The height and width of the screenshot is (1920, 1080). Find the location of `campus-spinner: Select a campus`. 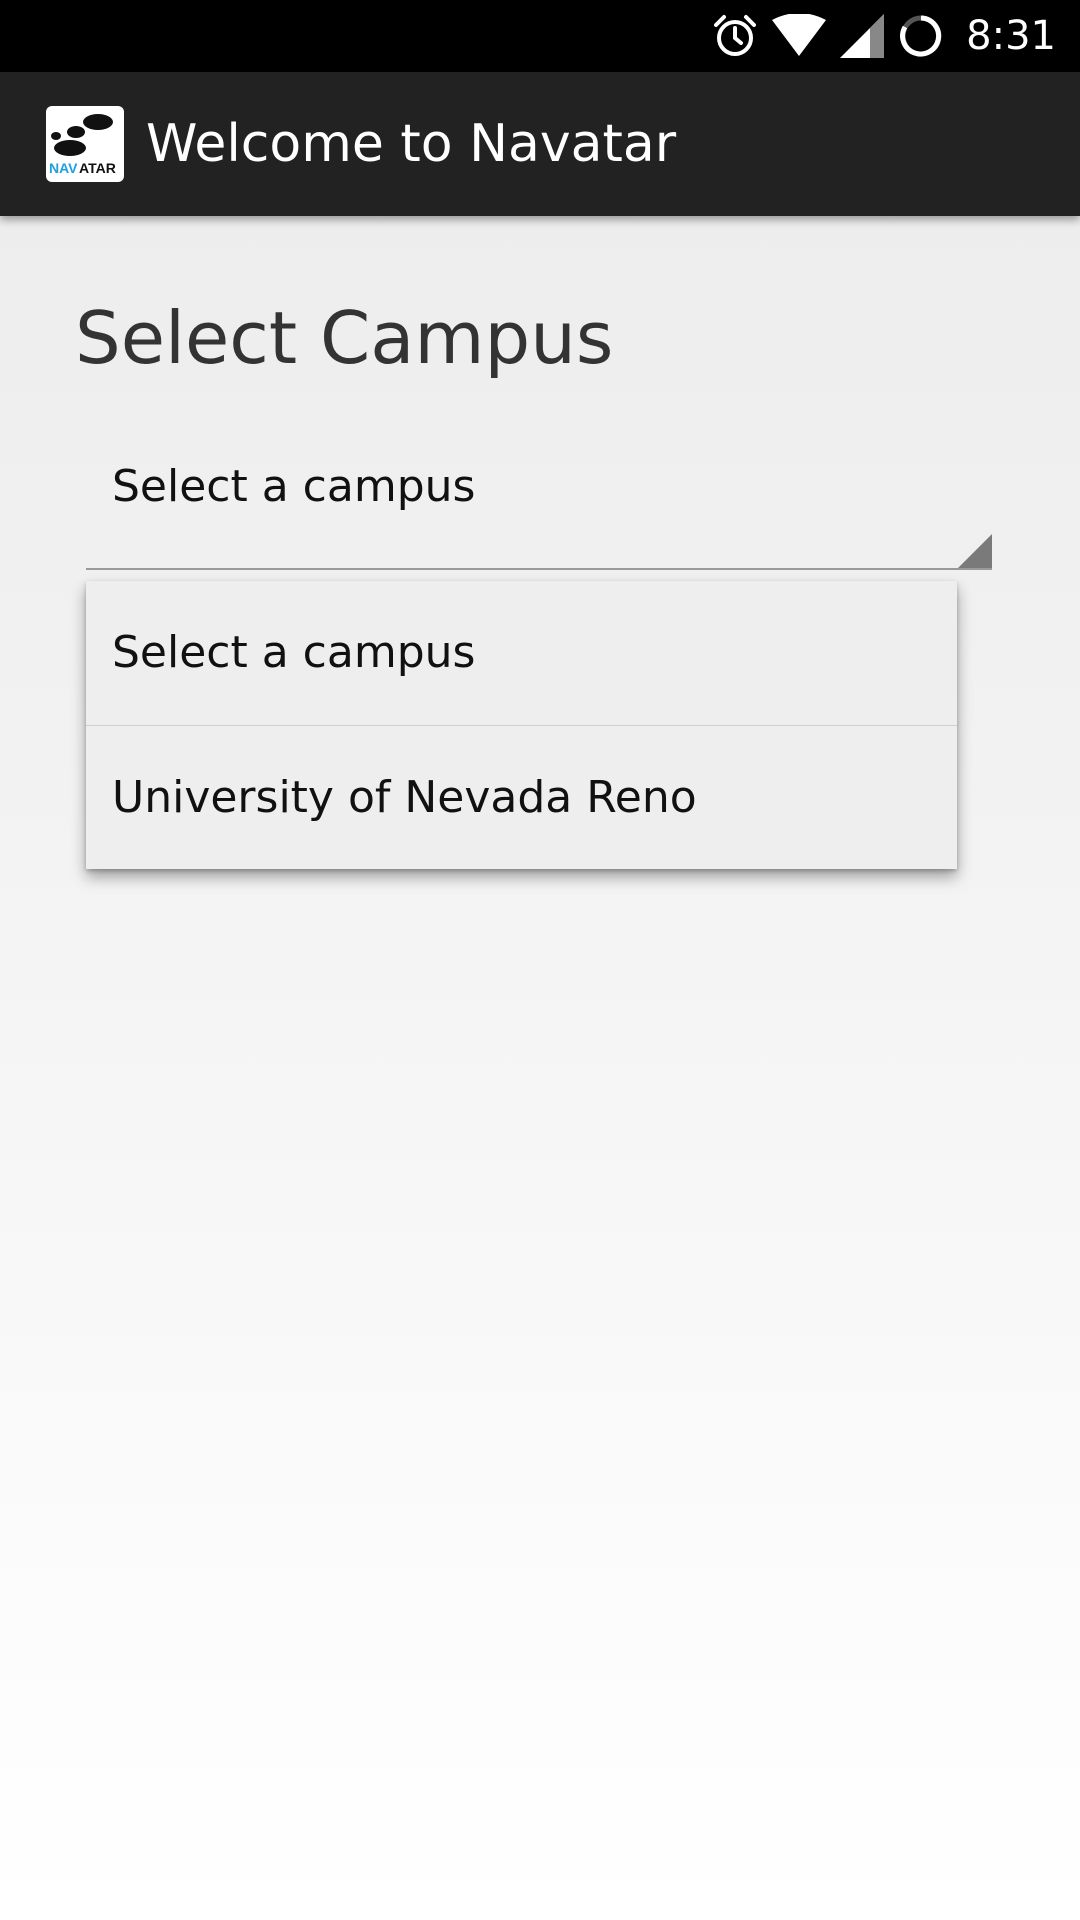

campus-spinner: Select a campus is located at coordinates (539, 505).